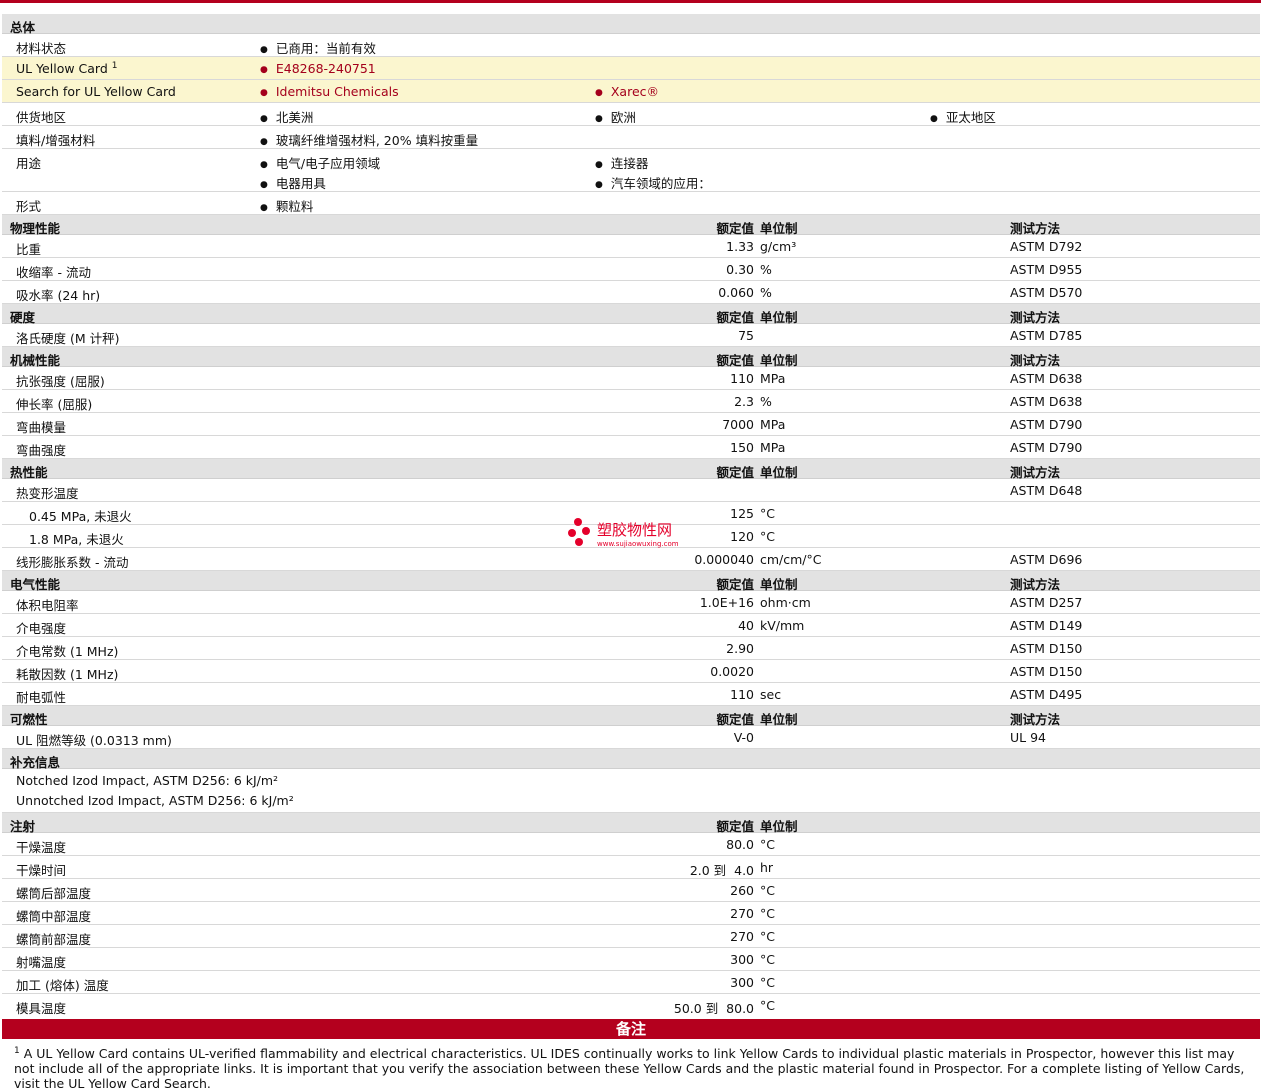  Describe the element at coordinates (631, 737) in the screenshot. I see `property-row: UL 阻燃等级 (0.0313 mm) V-0 UL 94` at that location.